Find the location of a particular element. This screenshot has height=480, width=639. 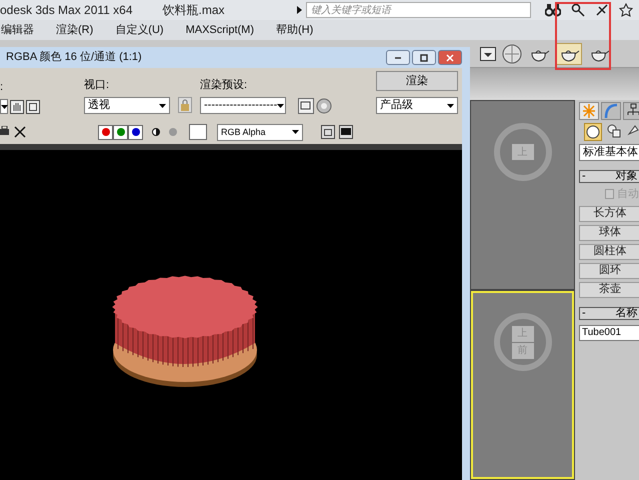

menu-item: MAXScript(M) is located at coordinates (220, 30).